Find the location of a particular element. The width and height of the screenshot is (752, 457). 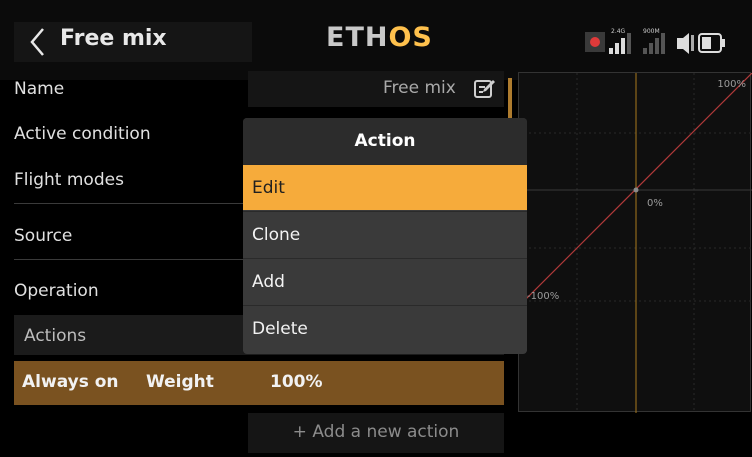

menu-item-add: Add is located at coordinates (385, 281).